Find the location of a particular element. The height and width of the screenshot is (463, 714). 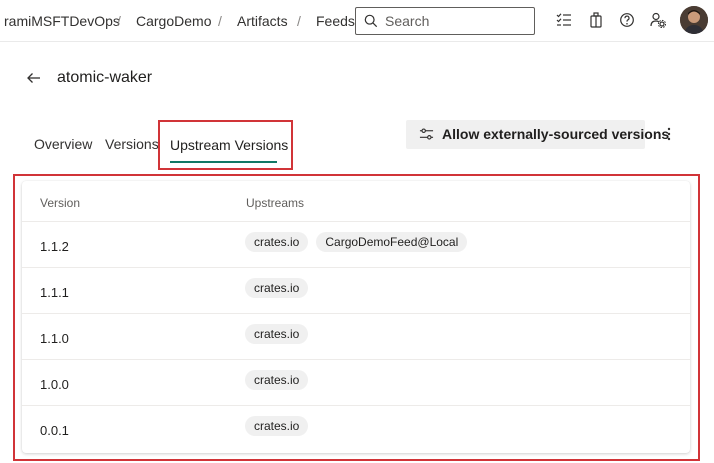

breadcrumb-organization: ramiMSFTDevOps is located at coordinates (62, 21).